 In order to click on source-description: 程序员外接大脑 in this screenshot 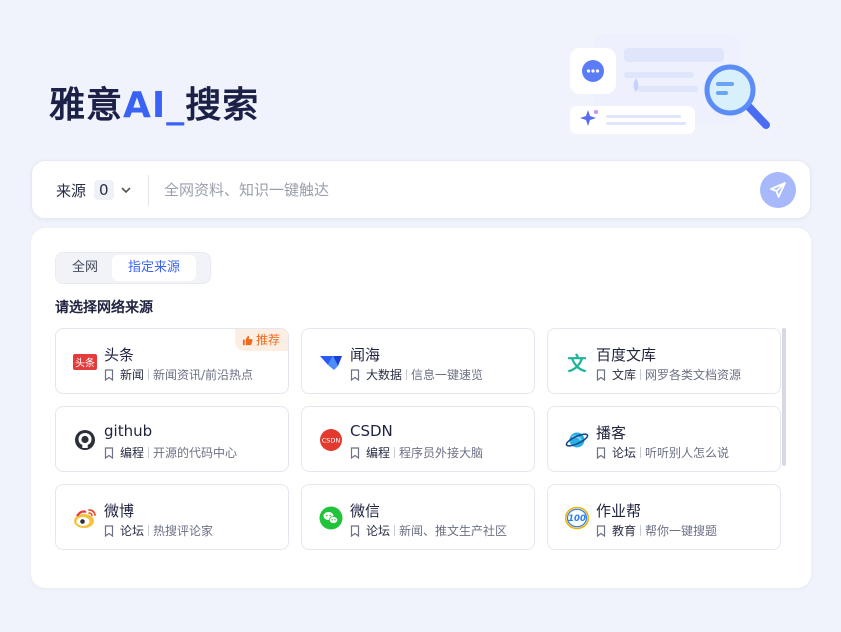, I will do `click(441, 453)`.